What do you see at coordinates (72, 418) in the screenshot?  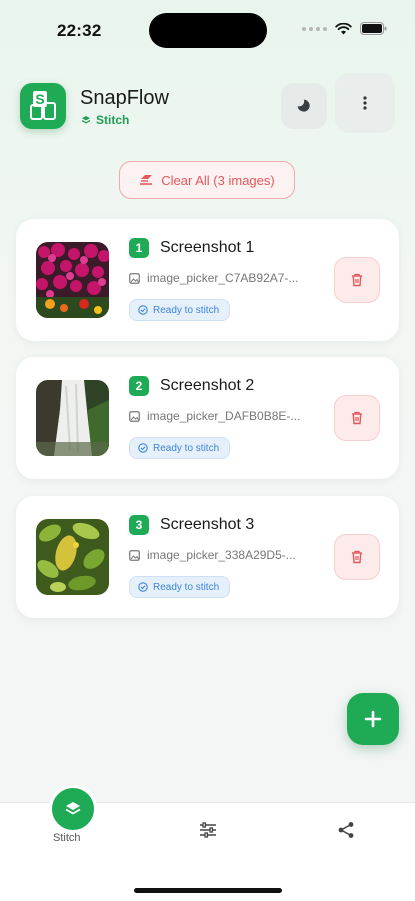 I see `thumbnail-waterfall` at bounding box center [72, 418].